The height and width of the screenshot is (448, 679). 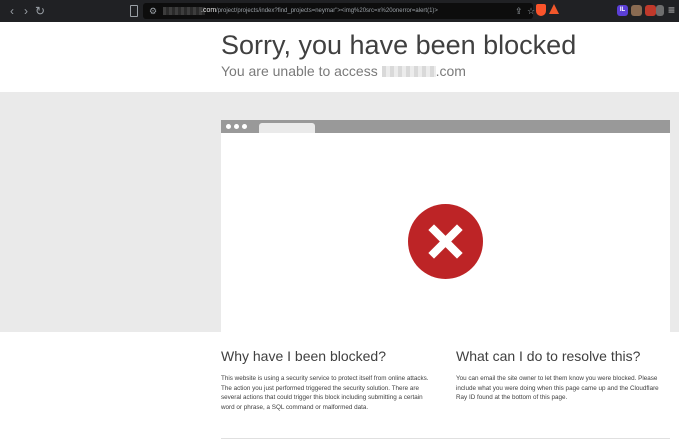 I want to click on illustration-window-bar, so click(x=445, y=126).